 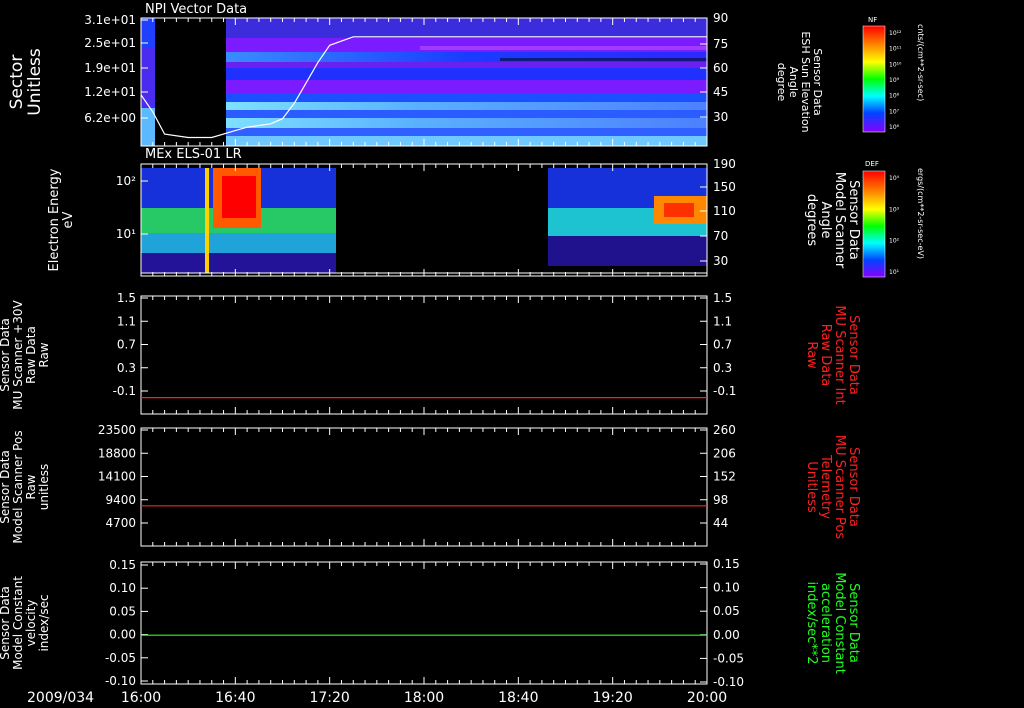 What do you see at coordinates (894, 209) in the screenshot?
I see `colorbar-tick-label: 10³` at bounding box center [894, 209].